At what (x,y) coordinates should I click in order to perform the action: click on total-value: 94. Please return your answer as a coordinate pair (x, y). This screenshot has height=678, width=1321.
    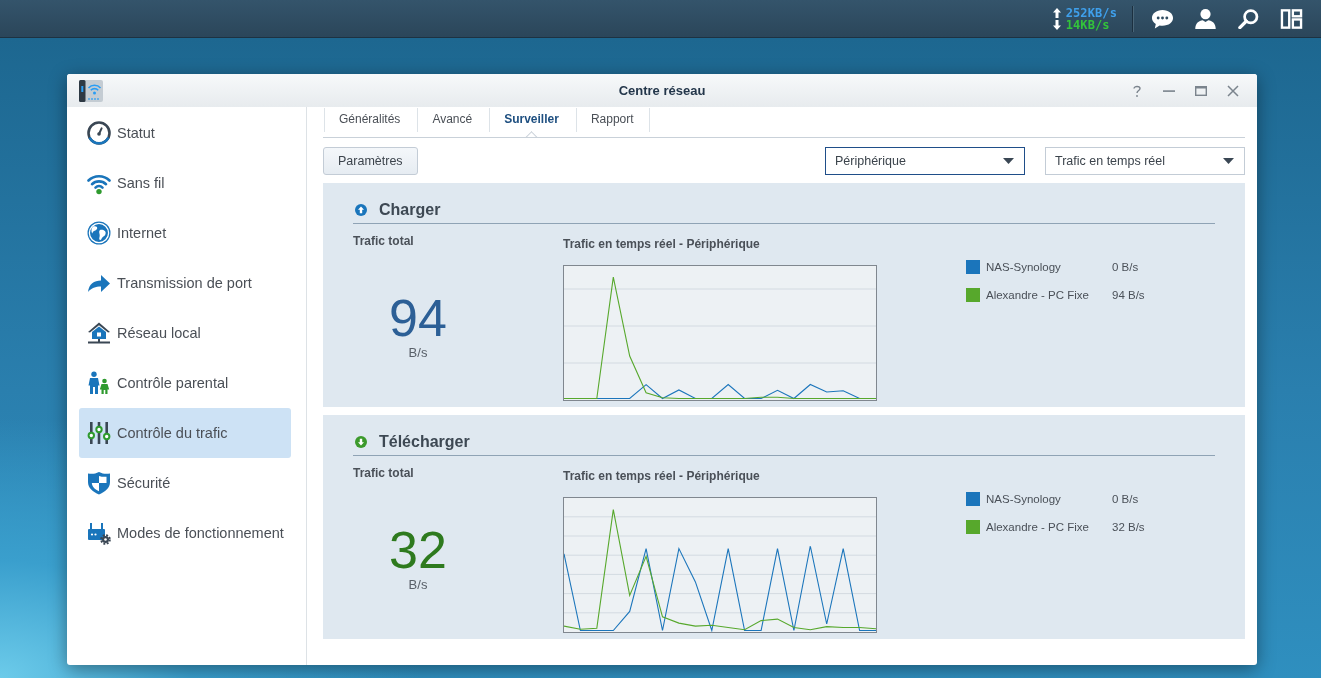
    Looking at the image, I should click on (418, 318).